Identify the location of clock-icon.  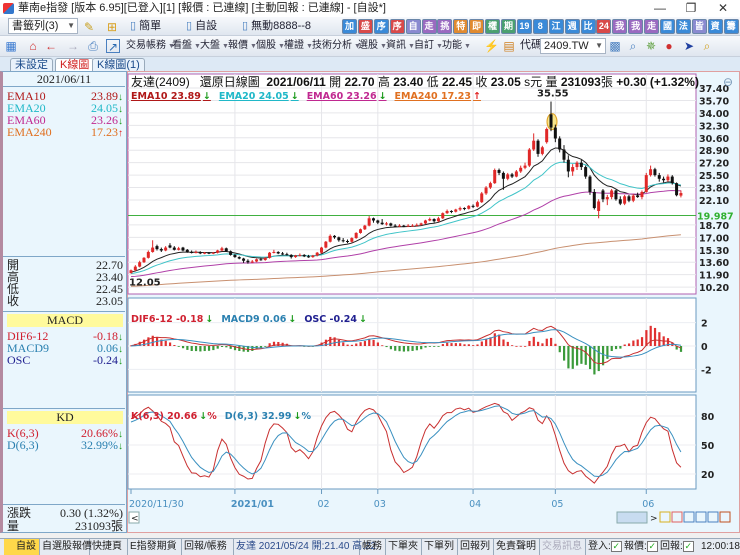
(677, 517).